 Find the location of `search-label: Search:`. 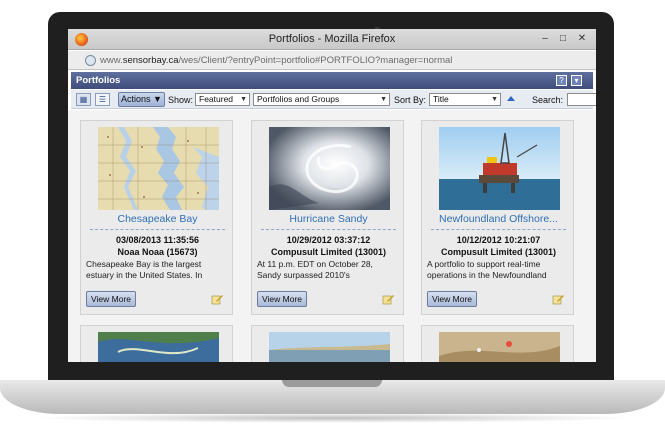

search-label: Search: is located at coordinates (548, 100).